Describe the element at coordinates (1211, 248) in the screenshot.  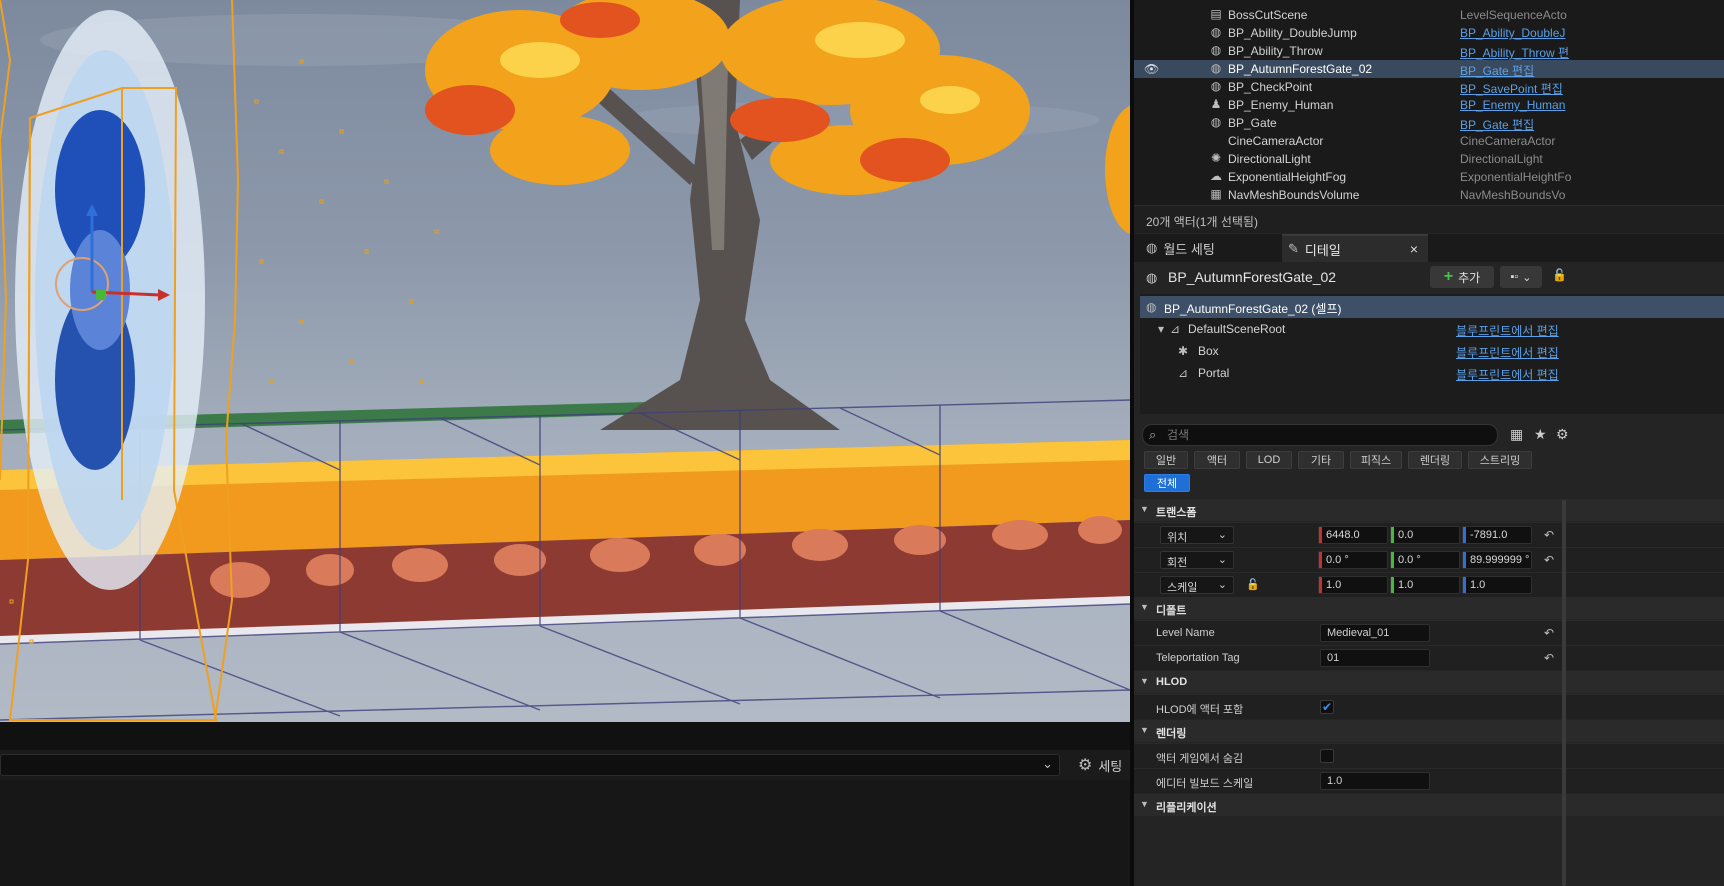
I see `tab-world-settings: ◍ 월드 세팅` at that location.